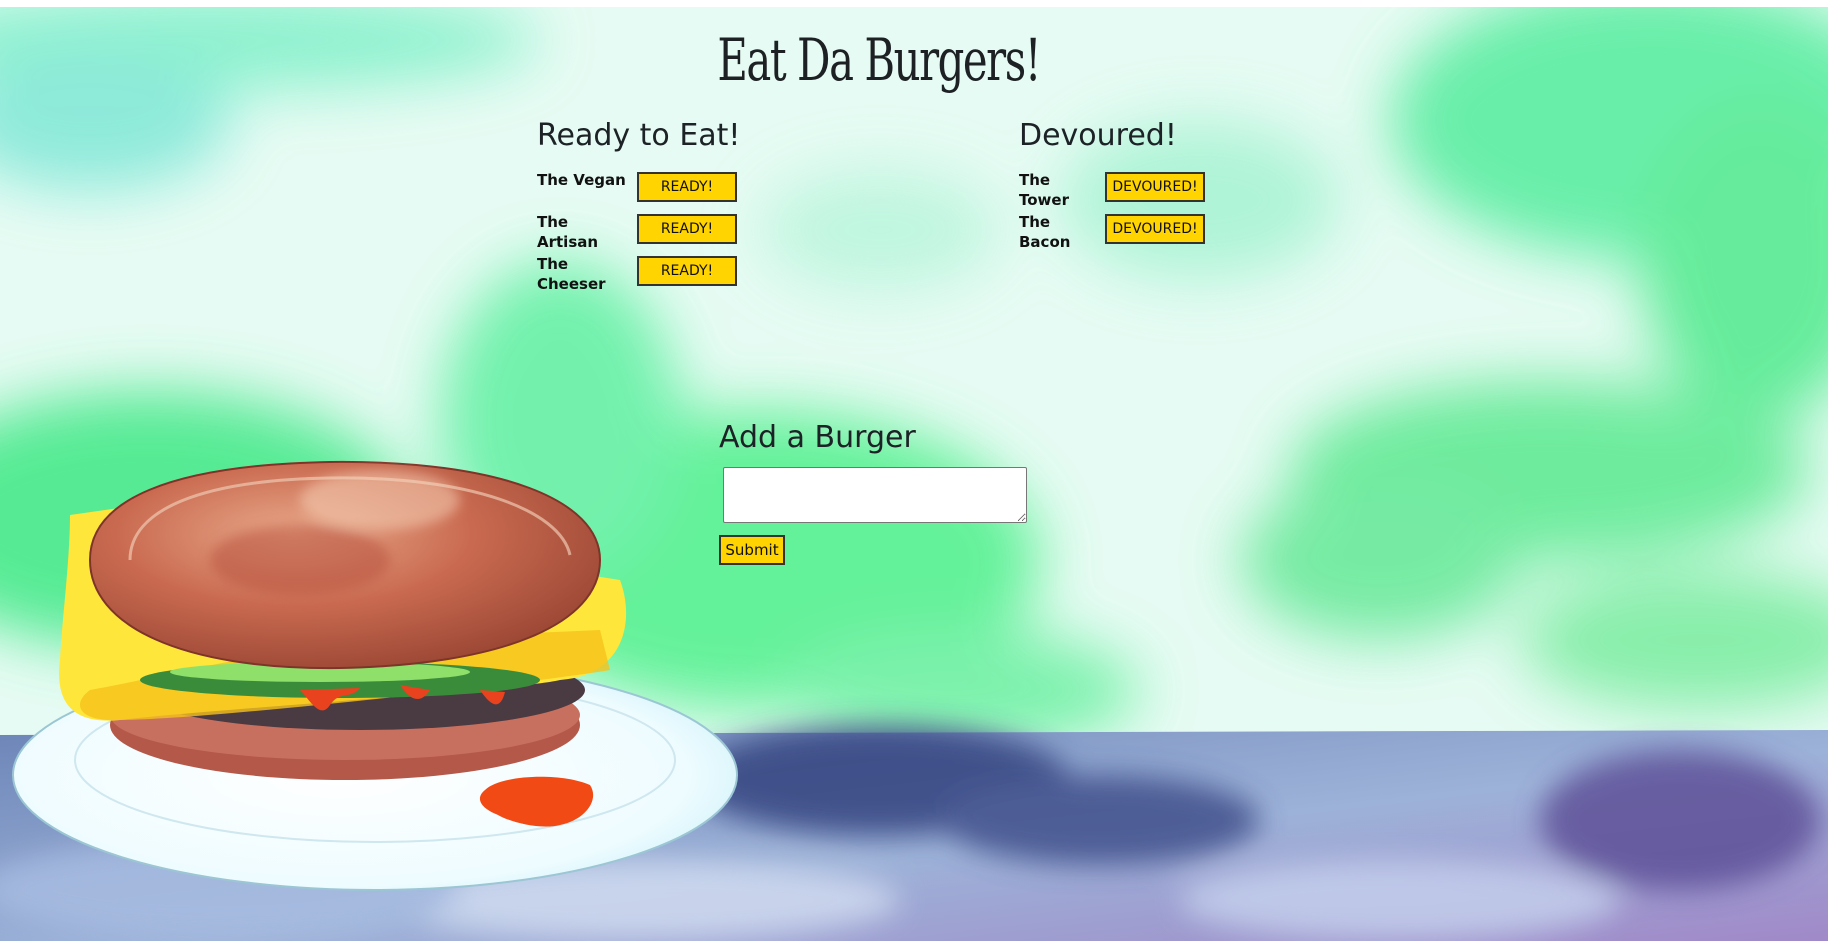 Image resolution: width=1828 pixels, height=941 pixels. I want to click on burger-list-item: The Artisan READY!, so click(638, 233).